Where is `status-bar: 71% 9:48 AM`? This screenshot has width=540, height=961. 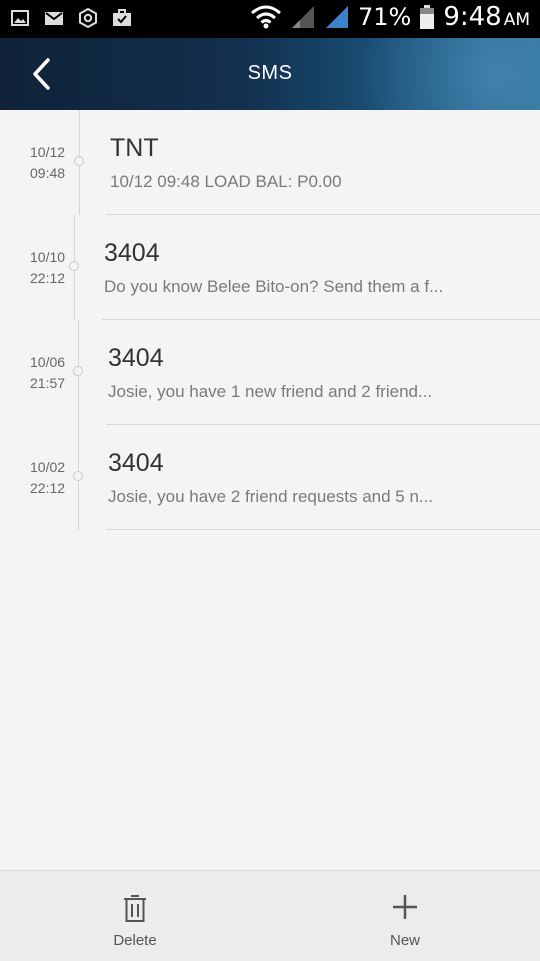
status-bar: 71% 9:48 AM is located at coordinates (270, 19).